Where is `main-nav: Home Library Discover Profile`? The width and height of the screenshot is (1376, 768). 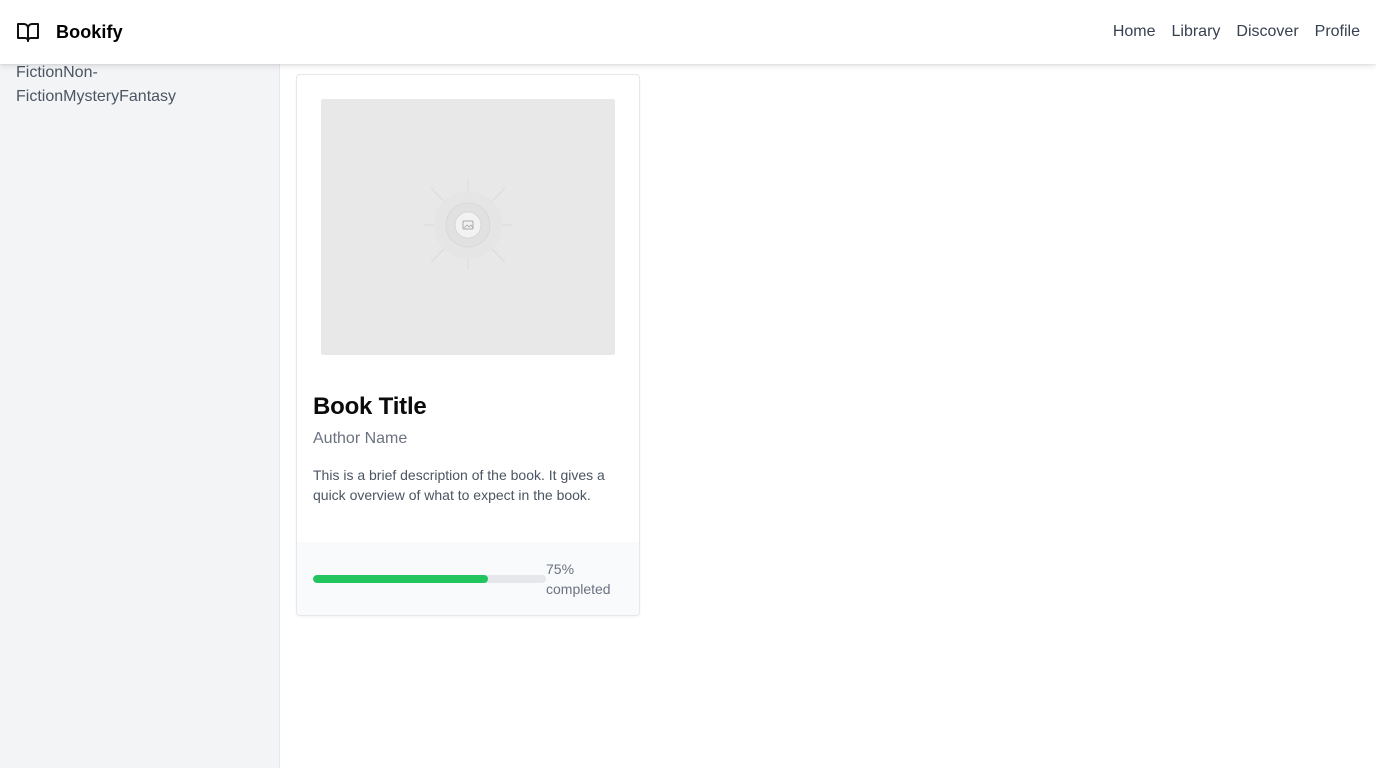 main-nav: Home Library Discover Profile is located at coordinates (1236, 32).